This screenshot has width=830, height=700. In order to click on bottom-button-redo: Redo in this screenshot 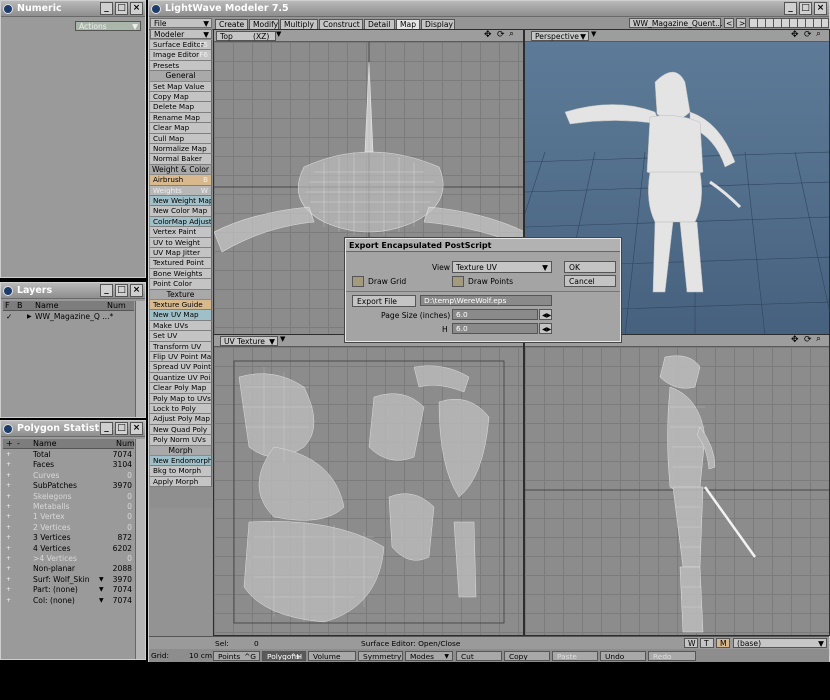, I will do `click(672, 656)`.